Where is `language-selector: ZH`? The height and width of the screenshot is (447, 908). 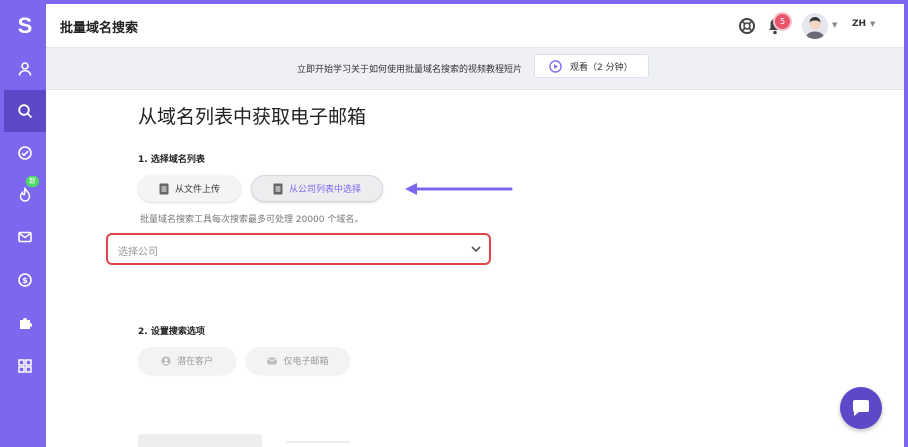 language-selector: ZH is located at coordinates (859, 24).